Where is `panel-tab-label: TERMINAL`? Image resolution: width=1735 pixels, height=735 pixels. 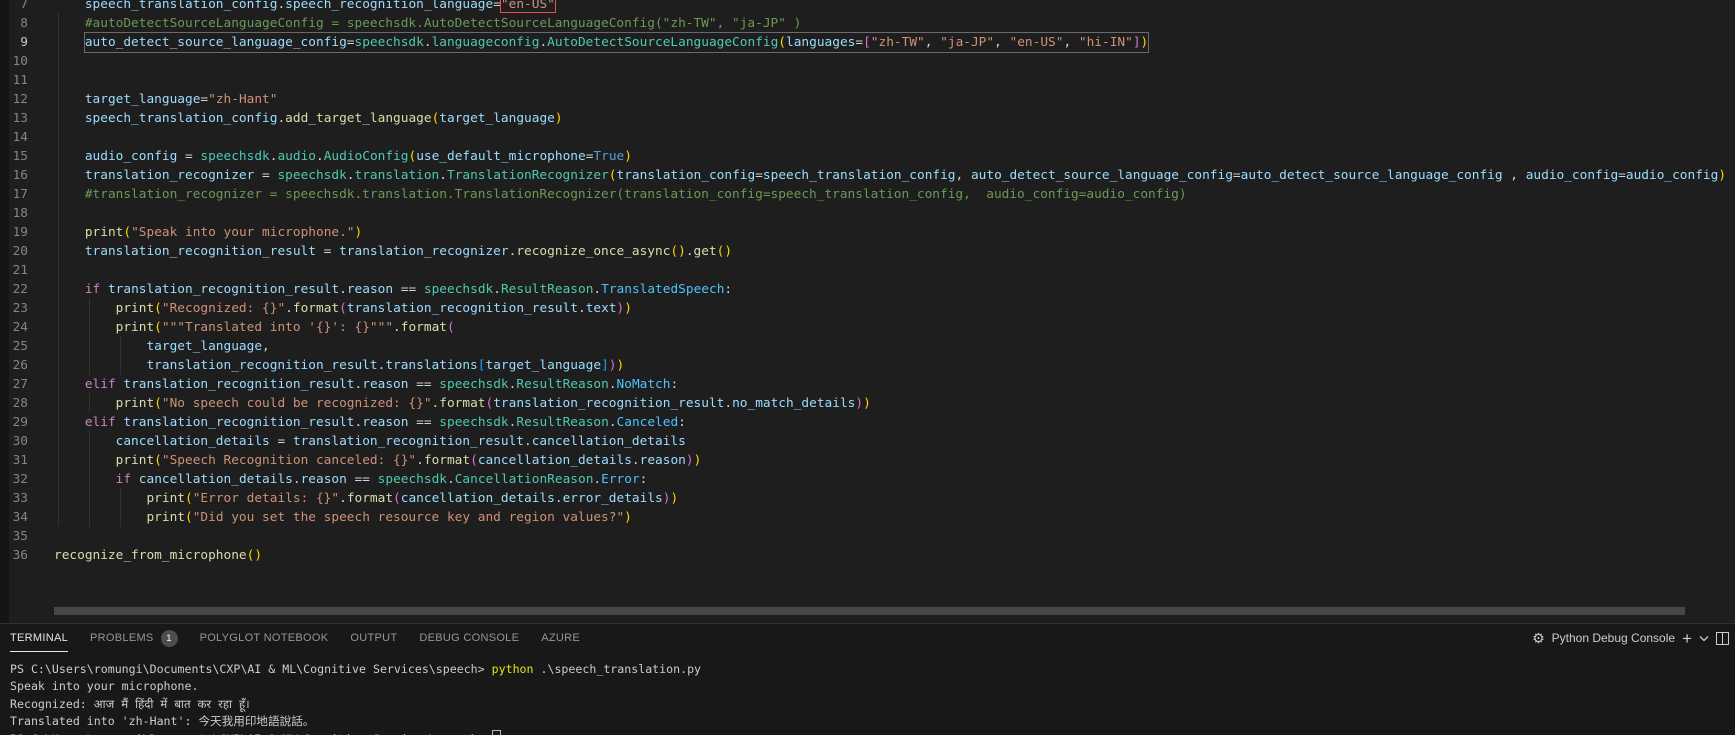 panel-tab-label: TERMINAL is located at coordinates (39, 637).